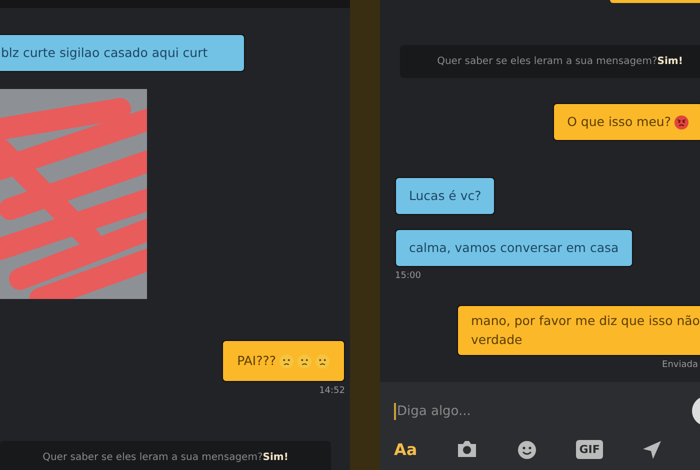  Describe the element at coordinates (332, 391) in the screenshot. I see `message-time: 14:52` at that location.